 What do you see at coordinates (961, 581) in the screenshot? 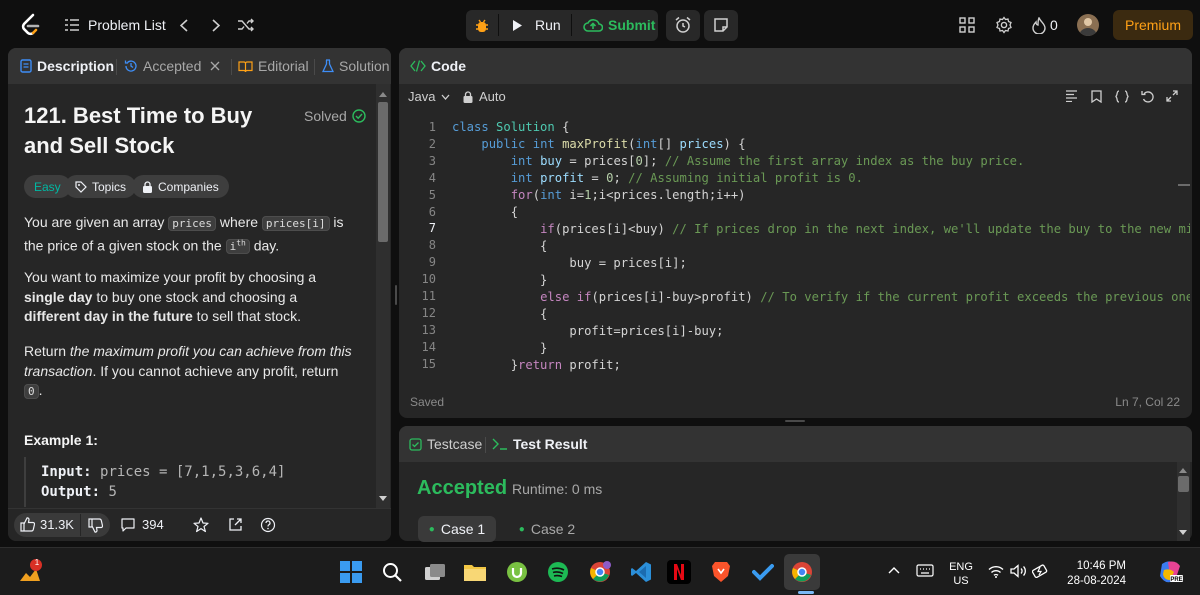
I see `region-code: US` at bounding box center [961, 581].